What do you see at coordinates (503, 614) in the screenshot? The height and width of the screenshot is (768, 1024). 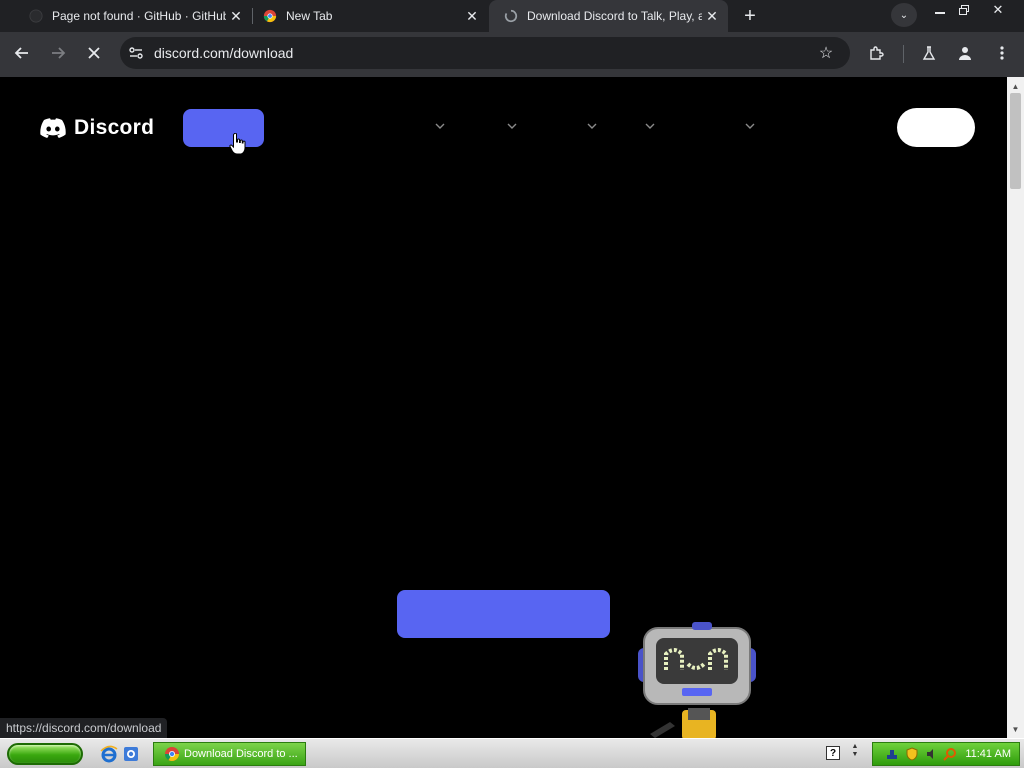 I see `download-for-windows-button` at bounding box center [503, 614].